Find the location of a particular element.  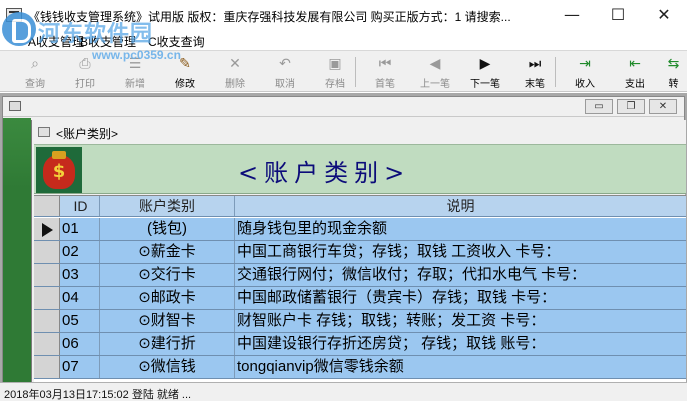

table-row: 03 ⊙交行卡 交通银行网付；微信收付；存取；代扣水电气 卡号： is located at coordinates (360, 275).